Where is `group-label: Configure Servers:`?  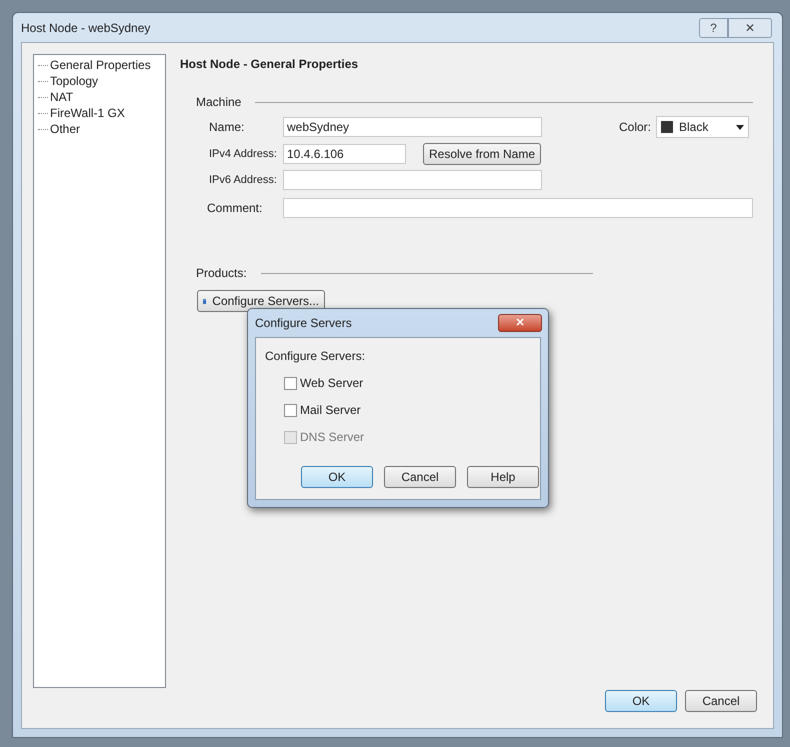
group-label: Configure Servers: is located at coordinates (315, 356).